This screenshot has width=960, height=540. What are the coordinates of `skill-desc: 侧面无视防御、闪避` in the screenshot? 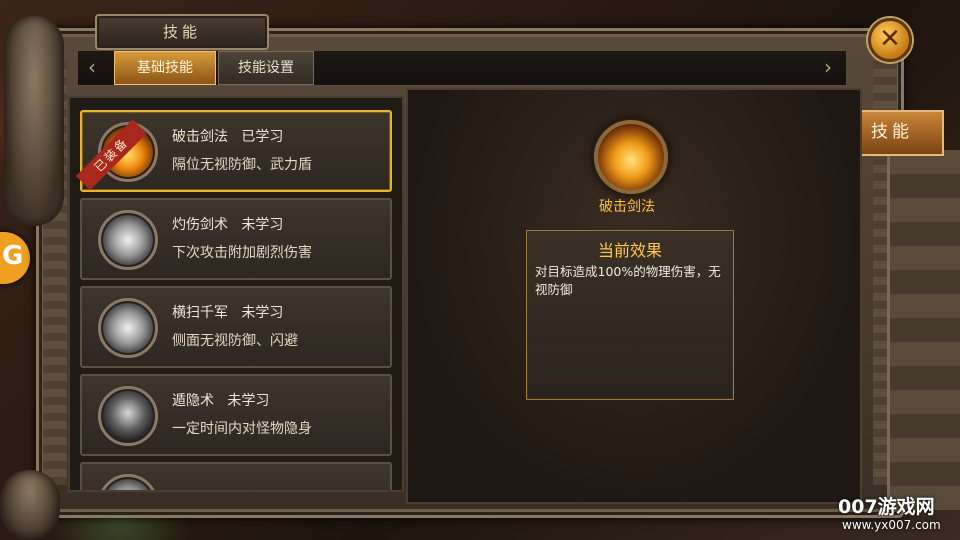 It's located at (235, 341).